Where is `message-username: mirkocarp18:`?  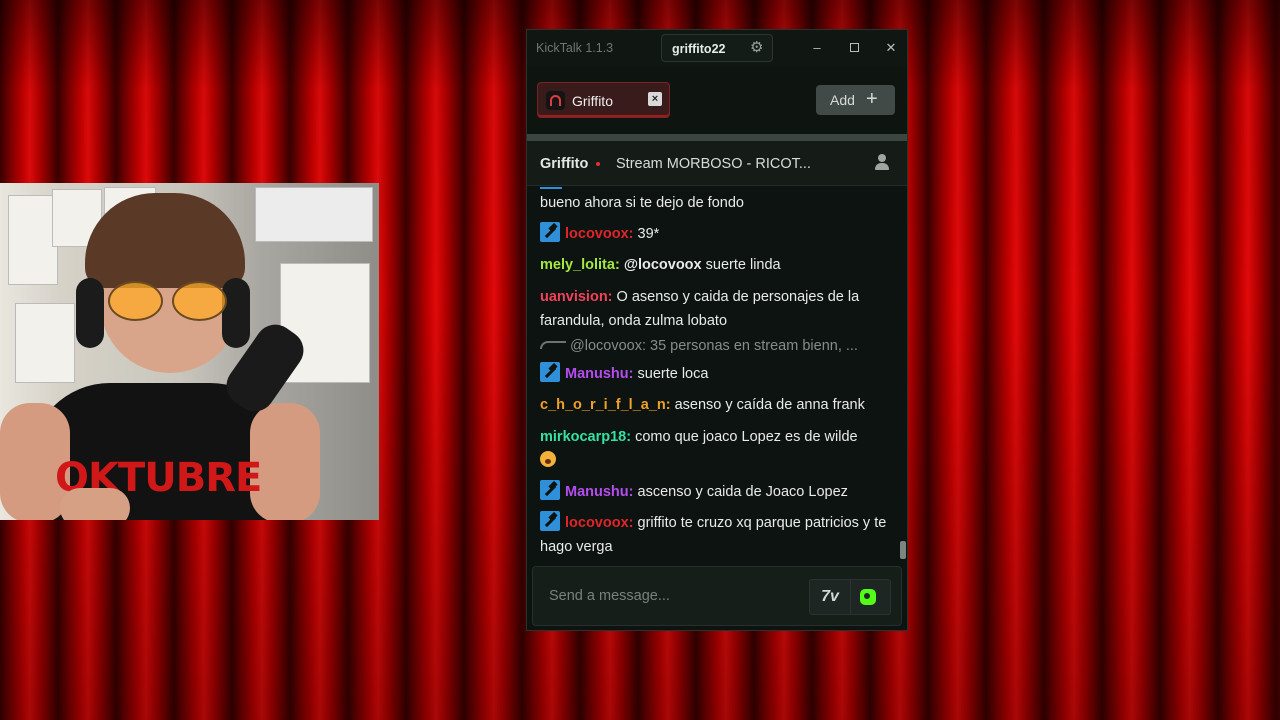
message-username: mirkocarp18: is located at coordinates (585, 437).